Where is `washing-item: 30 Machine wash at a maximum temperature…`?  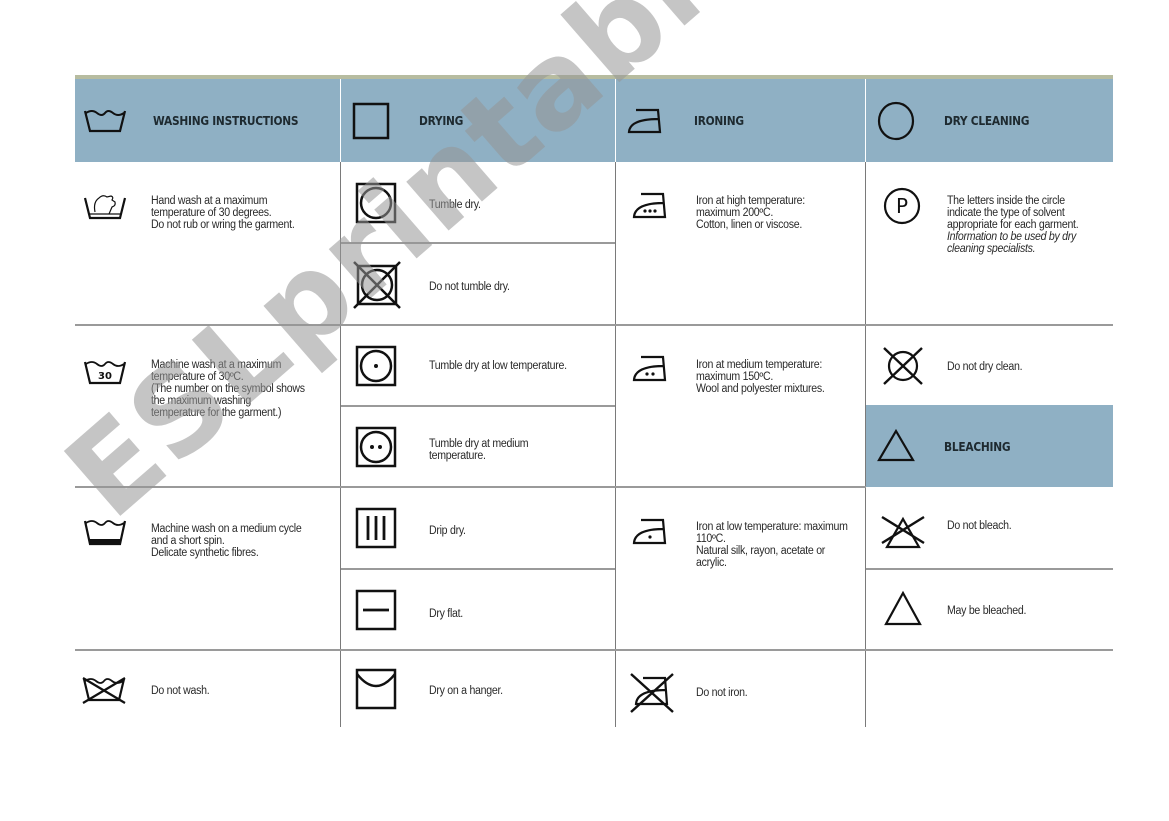
washing-item: 30 Machine wash at a maximum temperature… is located at coordinates (207, 406).